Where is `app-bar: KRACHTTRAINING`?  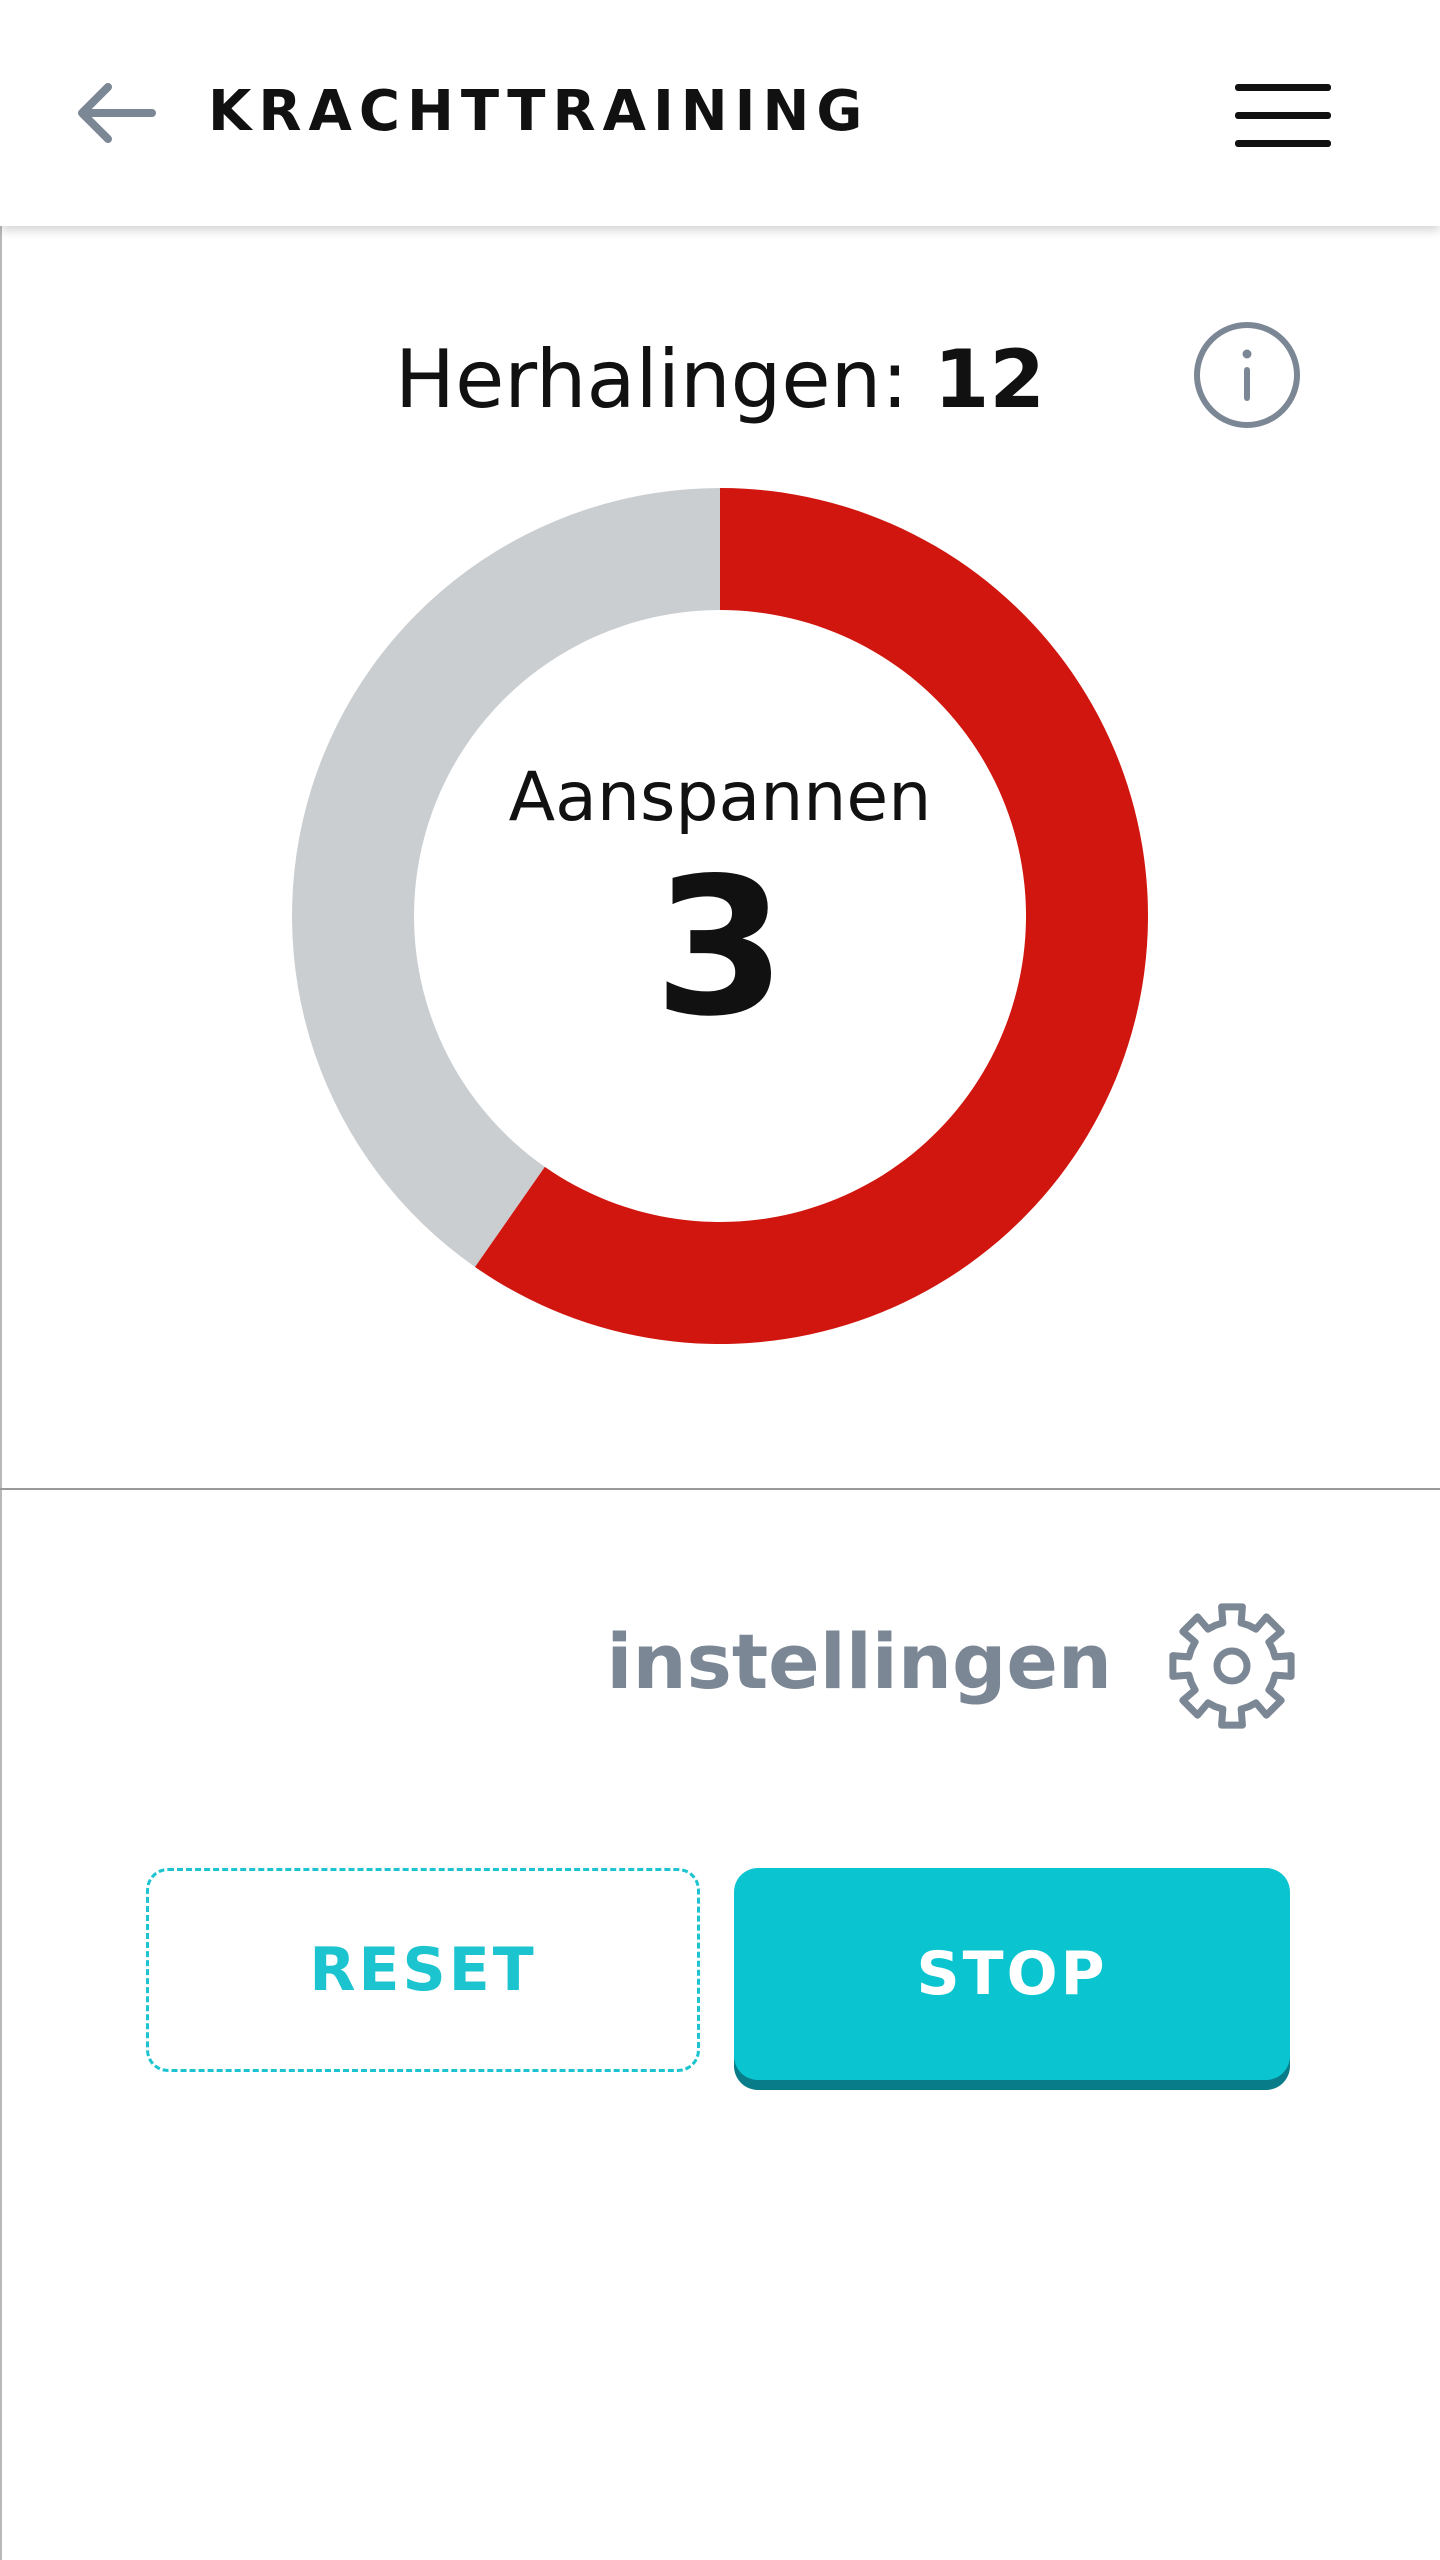
app-bar: KRACHTTRAINING is located at coordinates (720, 113).